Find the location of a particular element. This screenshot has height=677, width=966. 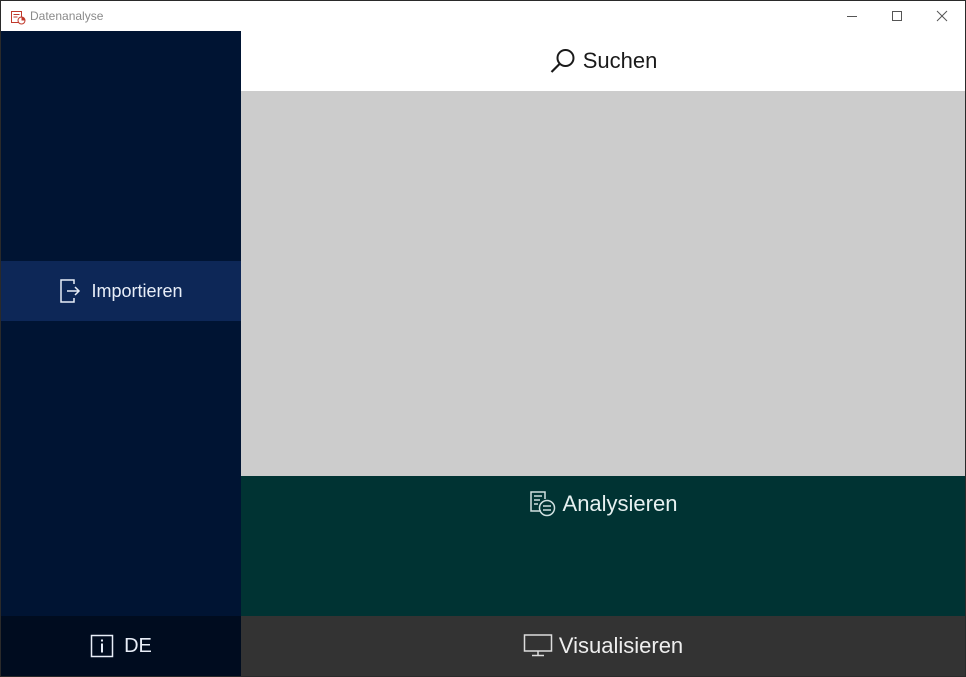

chart-document-icon is located at coordinates (18, 18).